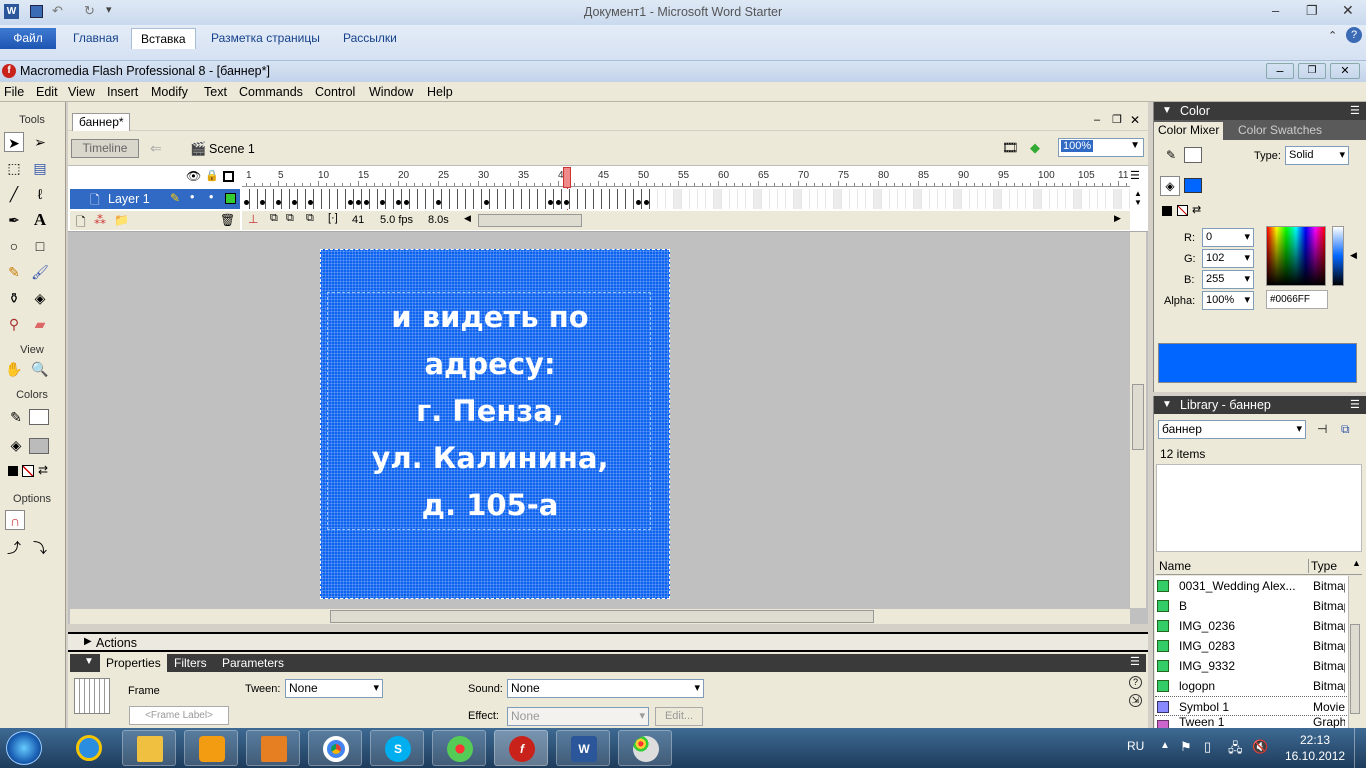 This screenshot has height=768, width=1366. Describe the element at coordinates (39, 446) in the screenshot. I see `fill-color-swatch` at that location.